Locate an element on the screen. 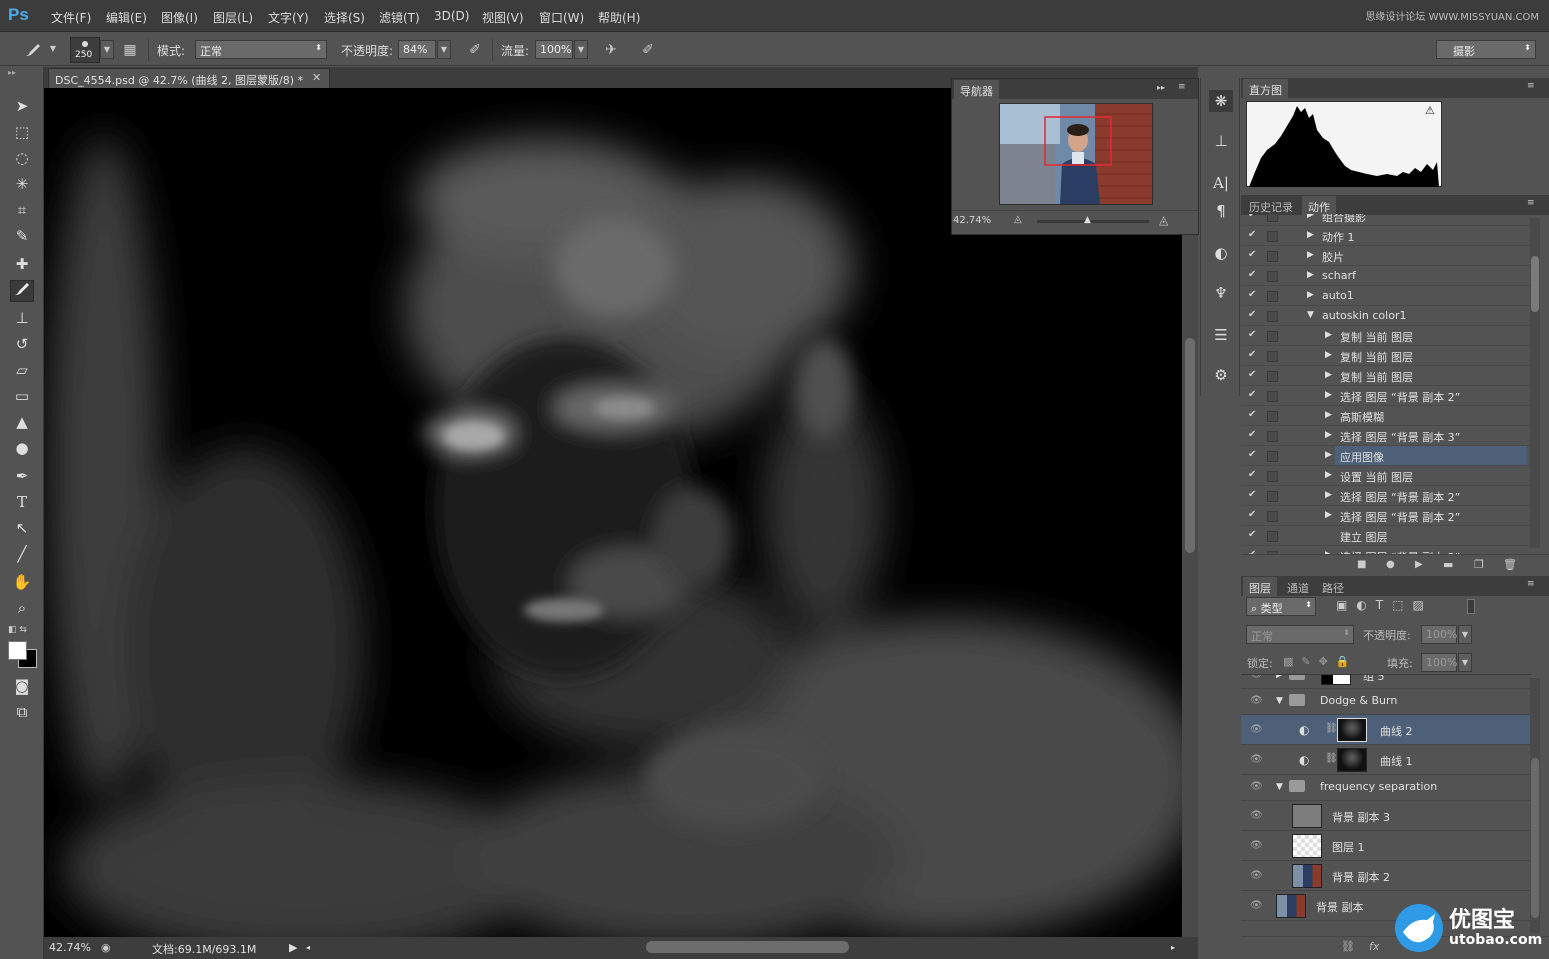 The image size is (1549, 959). layer-thumbnail is located at coordinates (1307, 876).